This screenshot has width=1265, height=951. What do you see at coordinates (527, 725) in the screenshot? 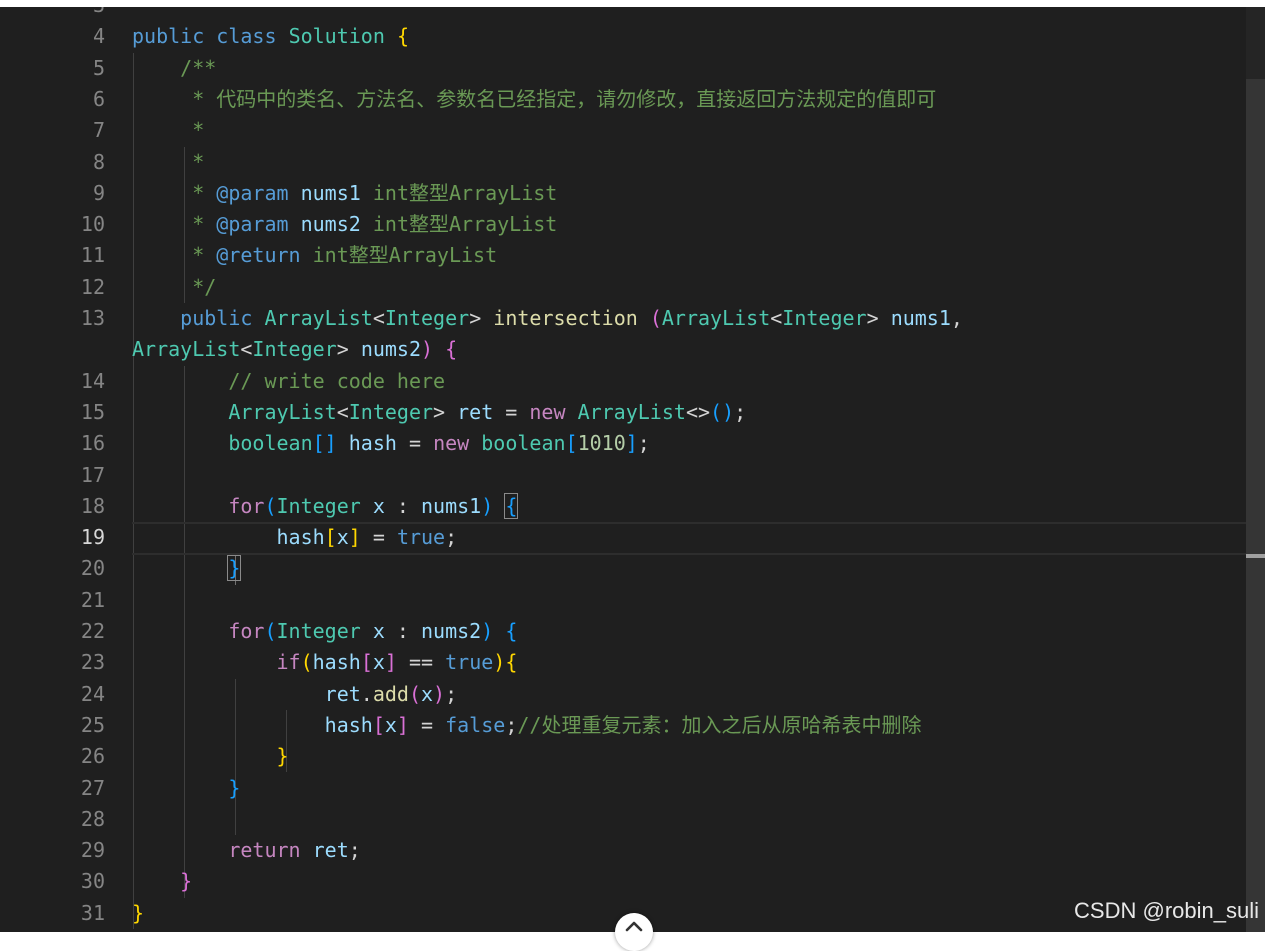
I see `line-code: hash[x] = false;//处理重复元素：加入之后从原哈希表中删除` at bounding box center [527, 725].